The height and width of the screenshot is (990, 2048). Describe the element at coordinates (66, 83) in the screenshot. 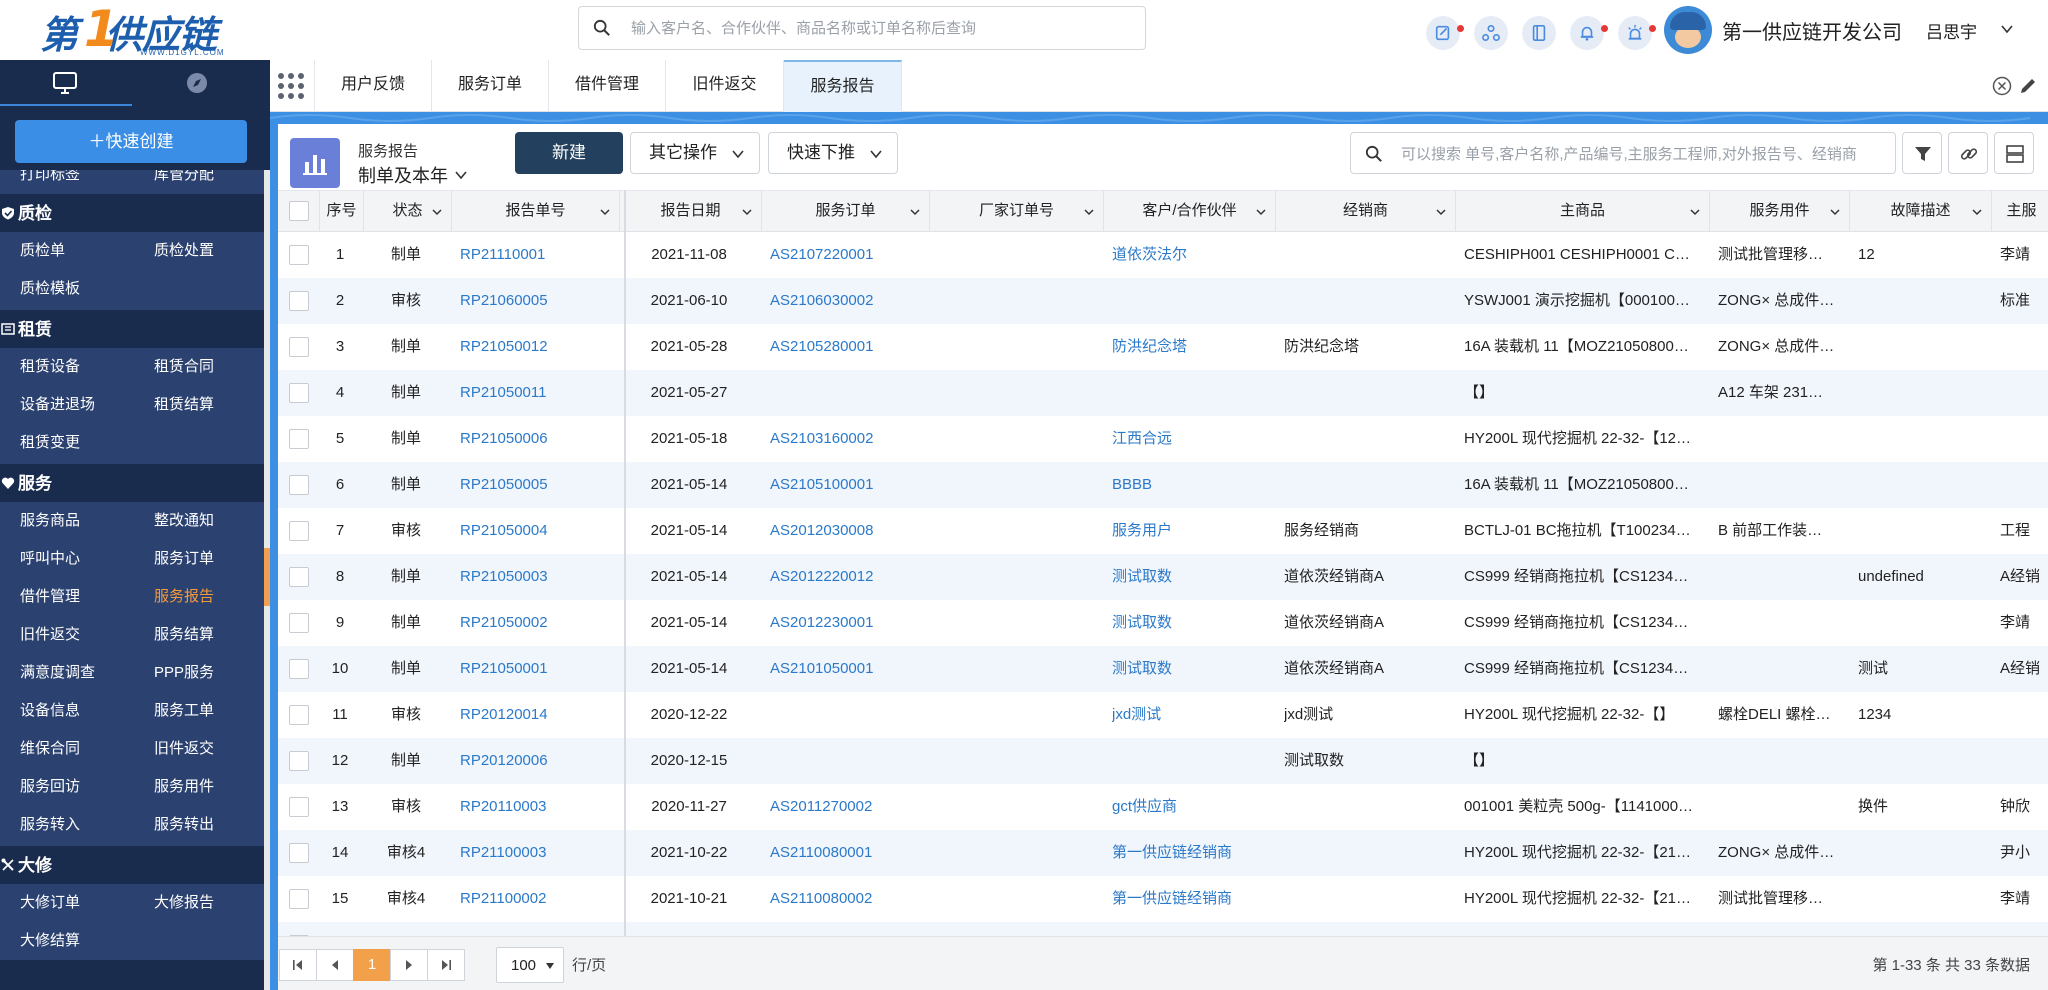

I see `sidebar-tab-desktop` at that location.